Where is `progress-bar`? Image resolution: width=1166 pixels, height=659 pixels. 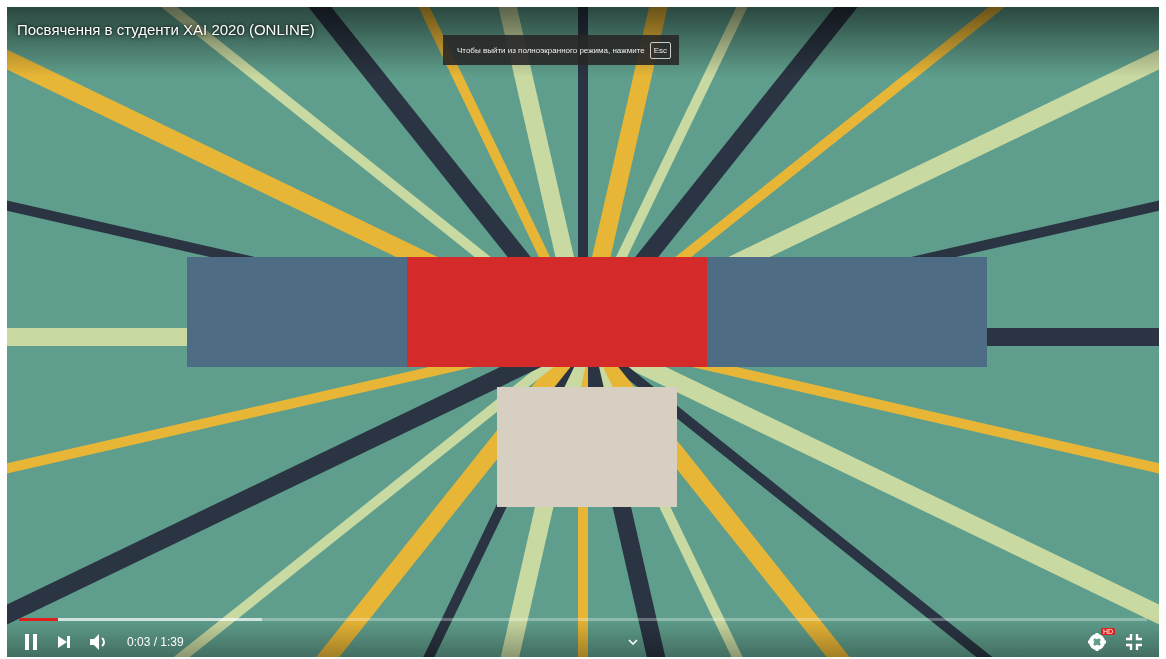
progress-bar is located at coordinates (583, 619).